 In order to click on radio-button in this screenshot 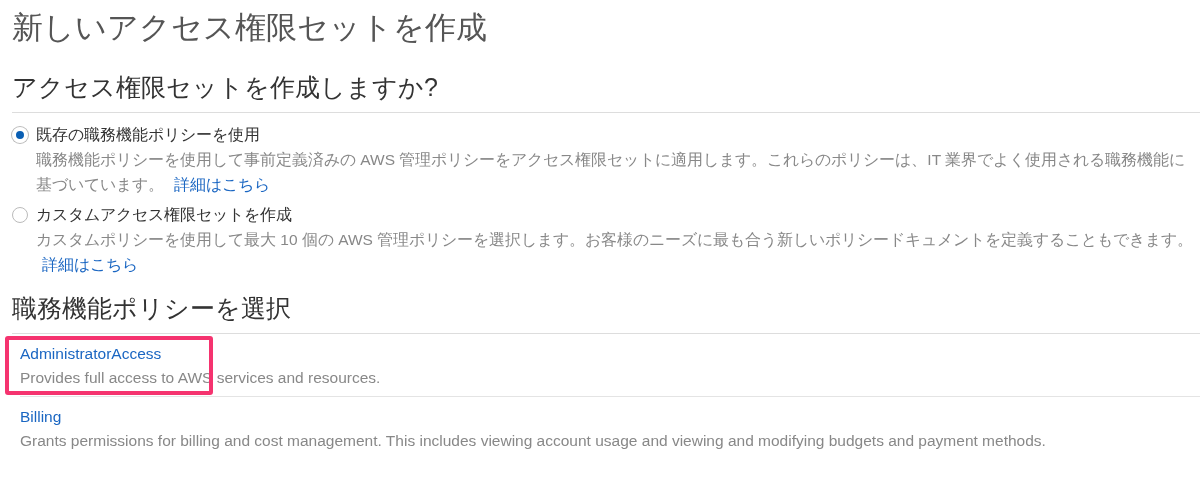, I will do `click(20, 215)`.